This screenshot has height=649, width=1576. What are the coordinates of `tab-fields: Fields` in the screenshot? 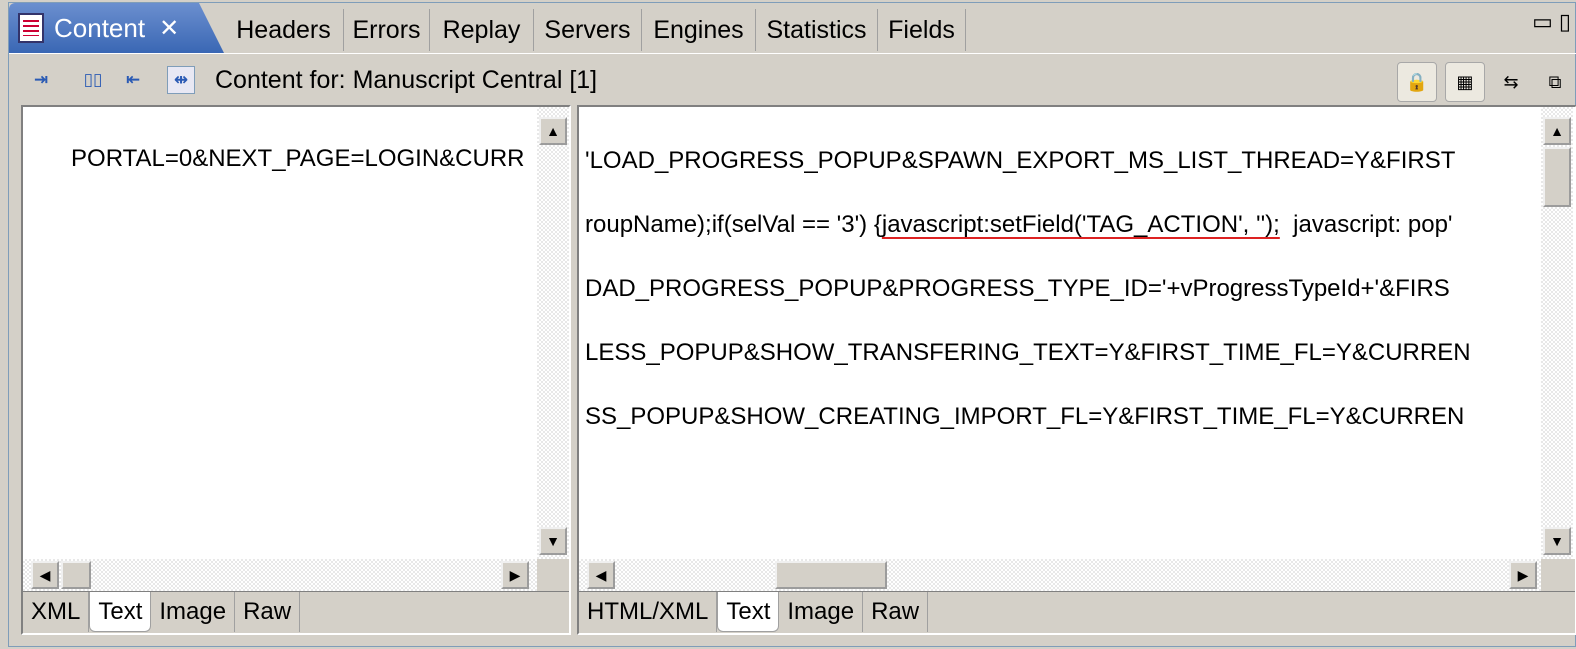 It's located at (922, 30).